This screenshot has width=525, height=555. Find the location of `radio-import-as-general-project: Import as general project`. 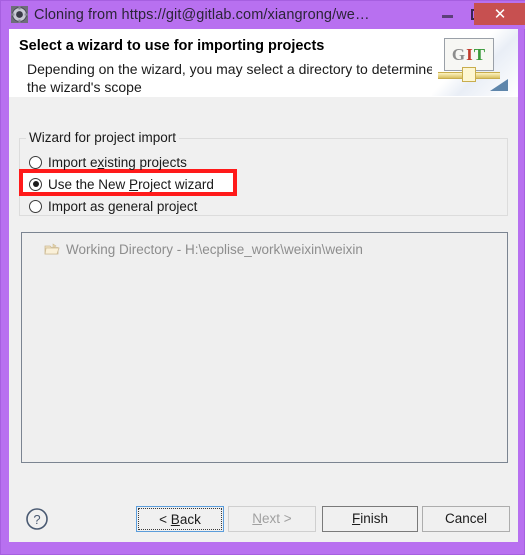

radio-import-as-general-project: Import as general project is located at coordinates (113, 206).